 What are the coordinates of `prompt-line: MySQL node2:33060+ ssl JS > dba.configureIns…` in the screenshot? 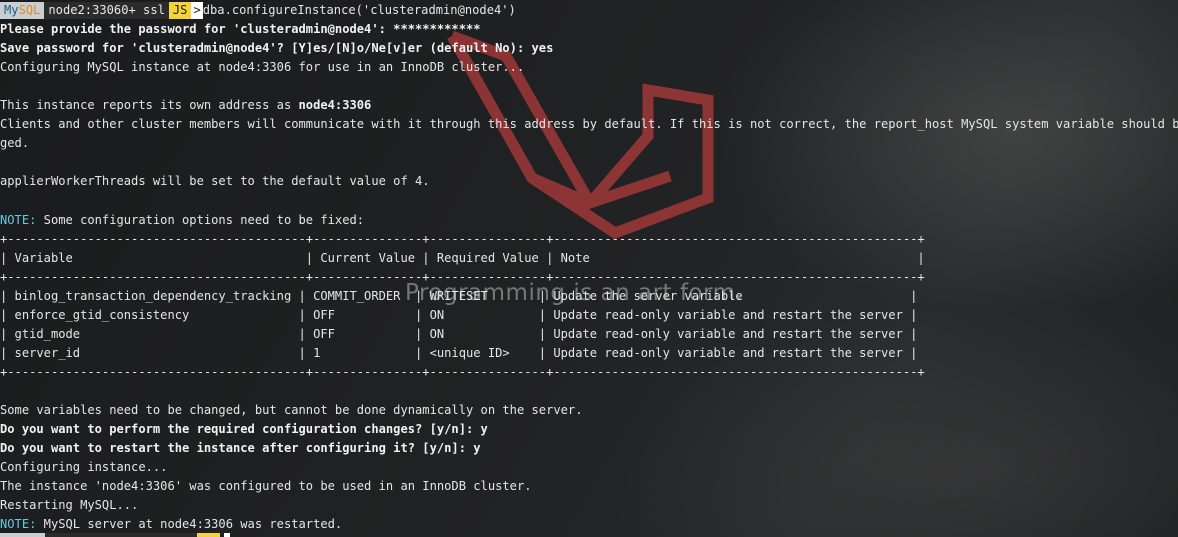 It's located at (589, 10).